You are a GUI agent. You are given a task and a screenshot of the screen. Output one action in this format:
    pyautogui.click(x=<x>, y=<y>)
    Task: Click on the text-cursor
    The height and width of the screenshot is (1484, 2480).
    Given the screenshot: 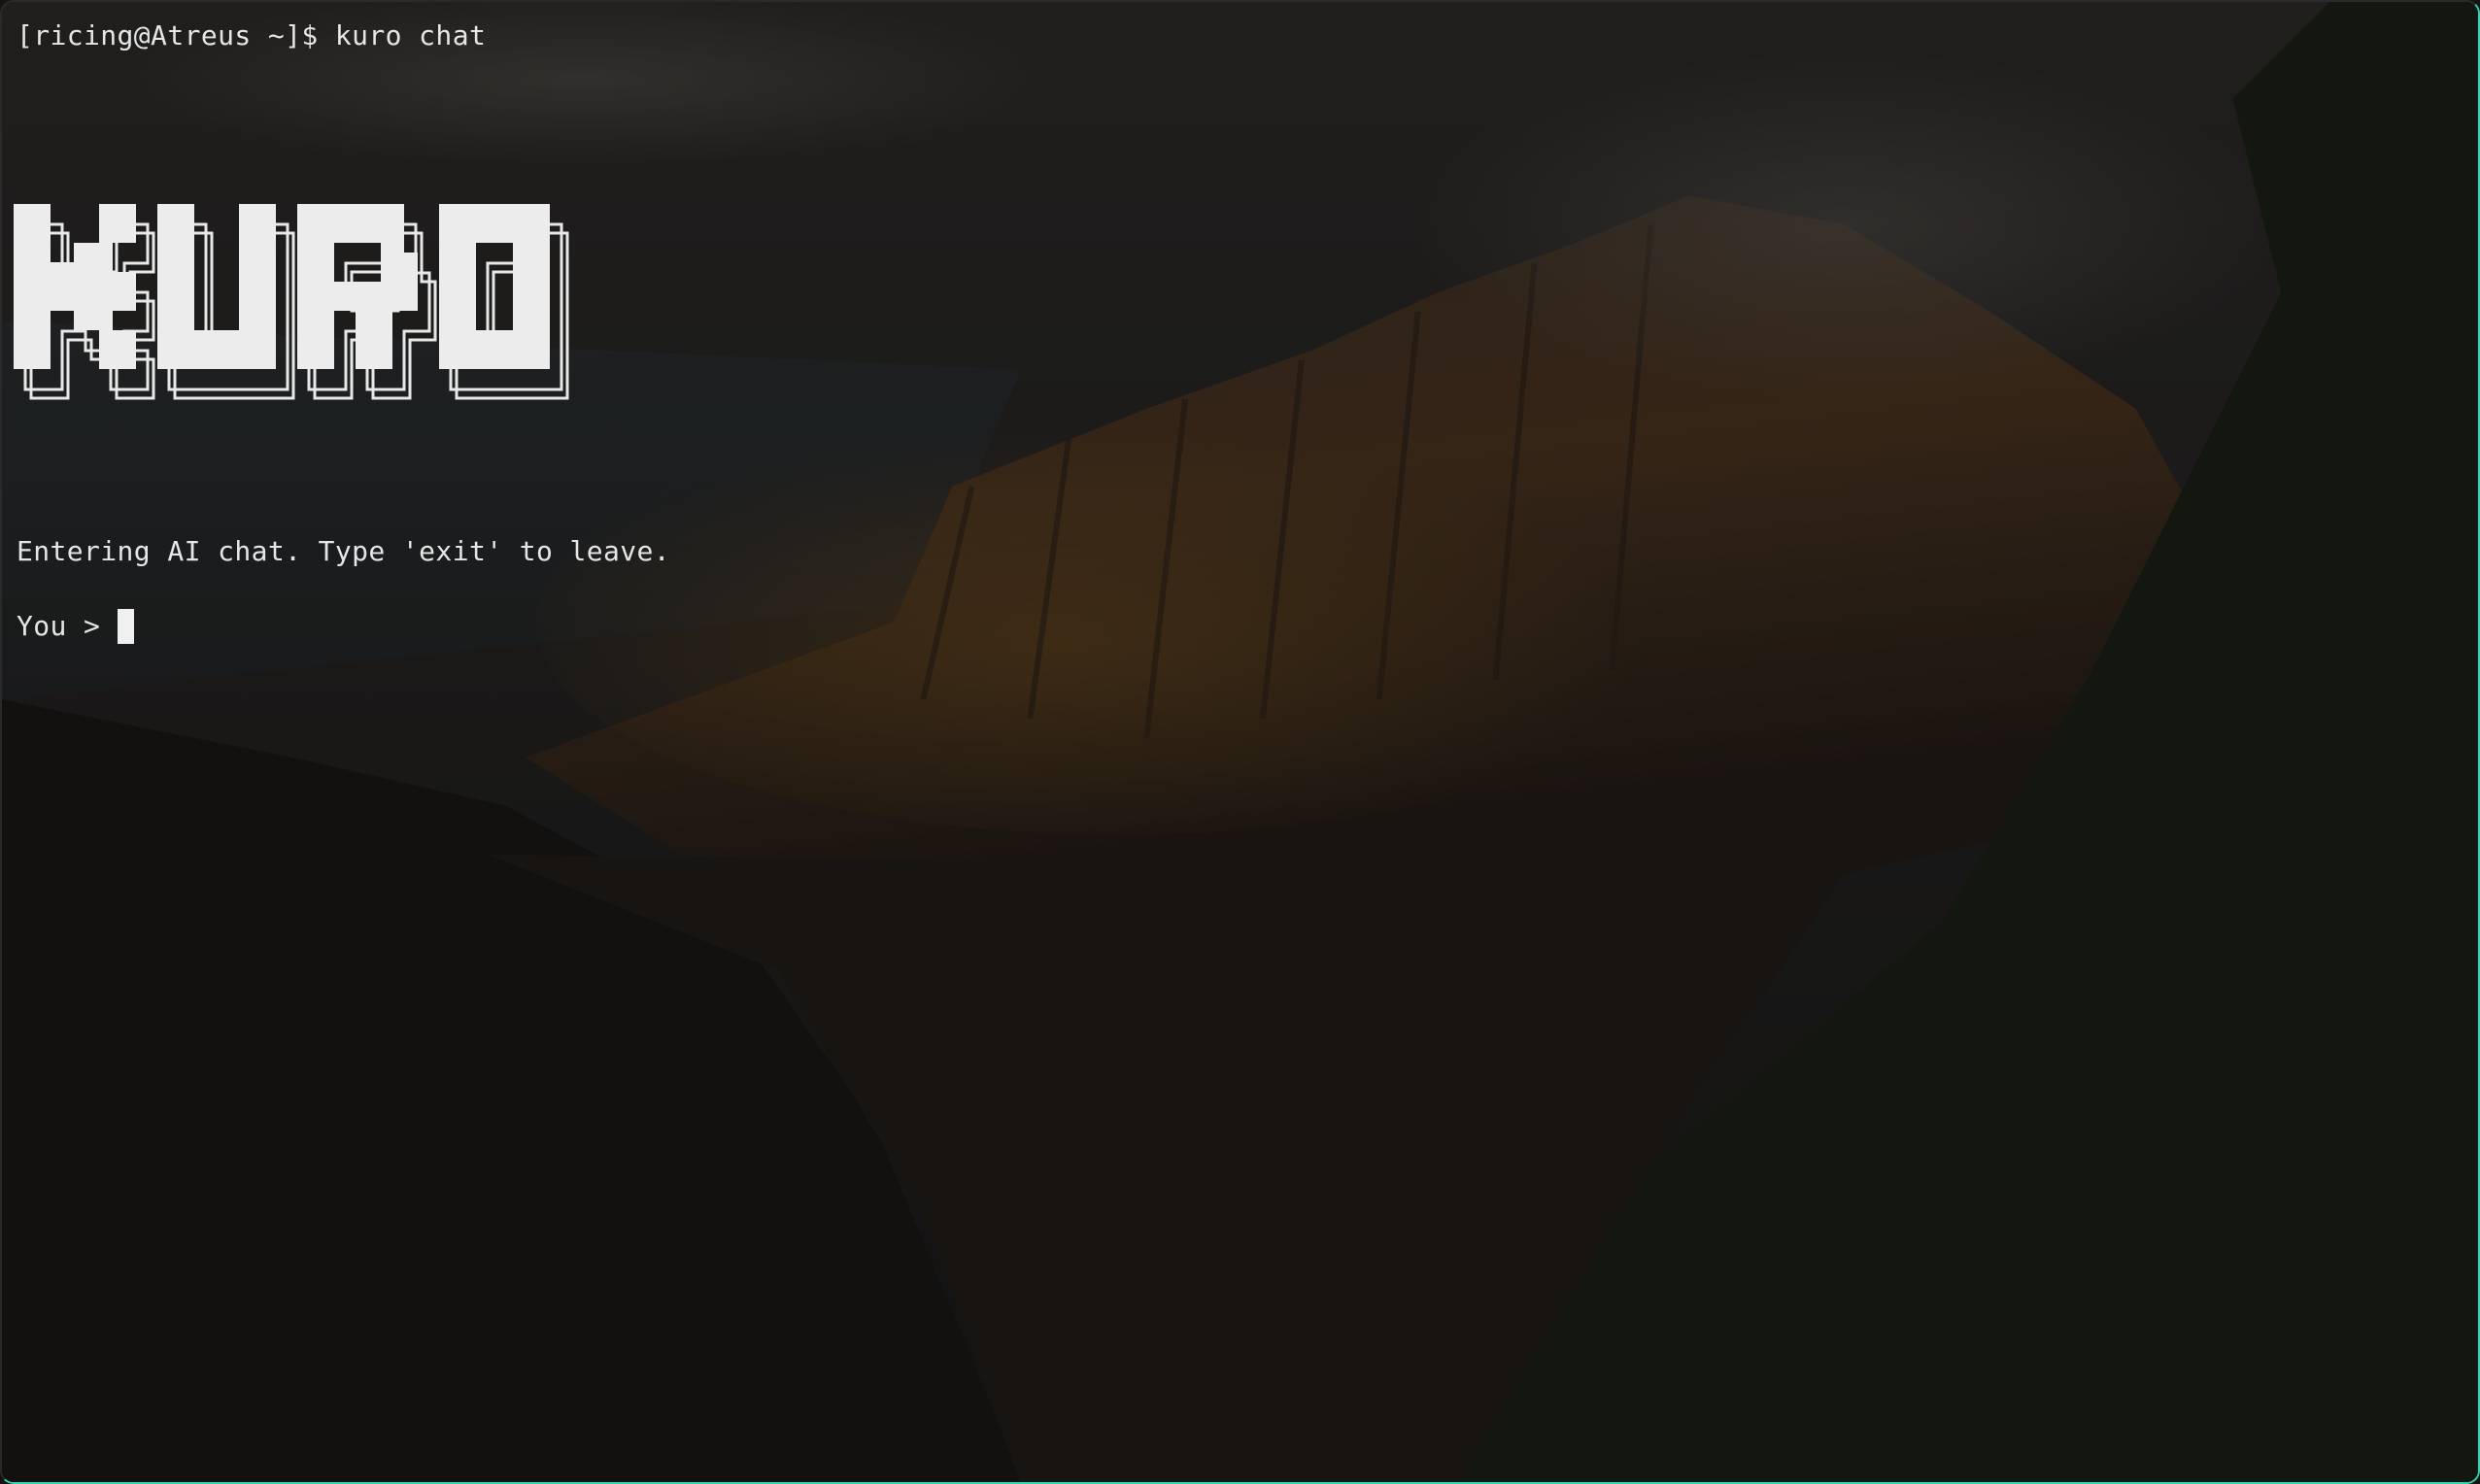 What is the action you would take?
    pyautogui.click(x=127, y=627)
    